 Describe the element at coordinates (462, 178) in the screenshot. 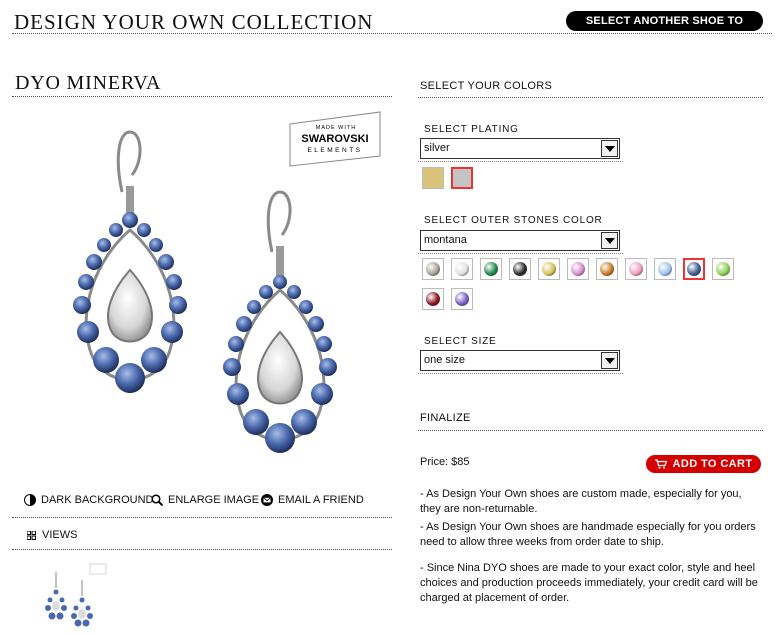

I see `plating-swatch-silver` at that location.